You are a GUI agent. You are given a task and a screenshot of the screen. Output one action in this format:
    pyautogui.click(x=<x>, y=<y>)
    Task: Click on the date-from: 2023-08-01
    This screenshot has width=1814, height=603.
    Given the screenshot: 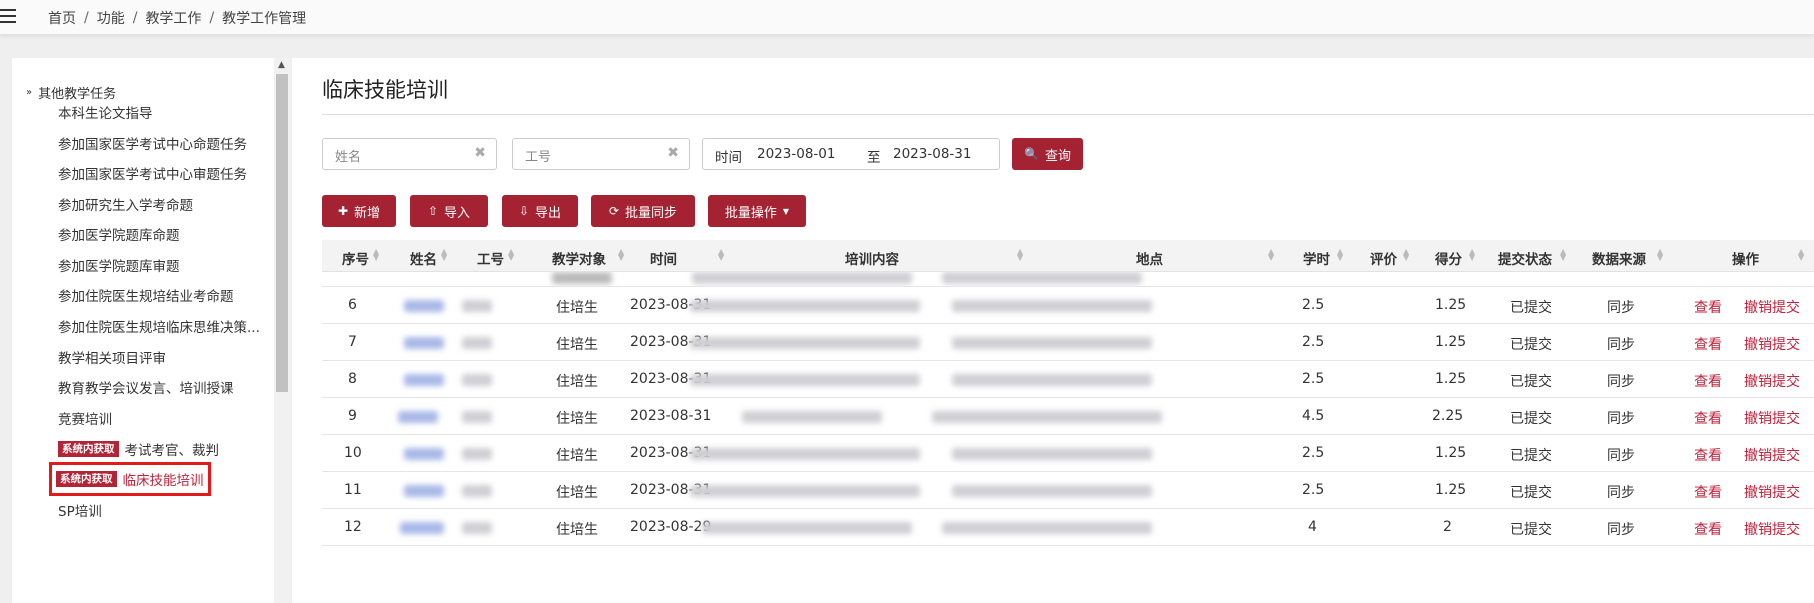 What is the action you would take?
    pyautogui.click(x=796, y=154)
    